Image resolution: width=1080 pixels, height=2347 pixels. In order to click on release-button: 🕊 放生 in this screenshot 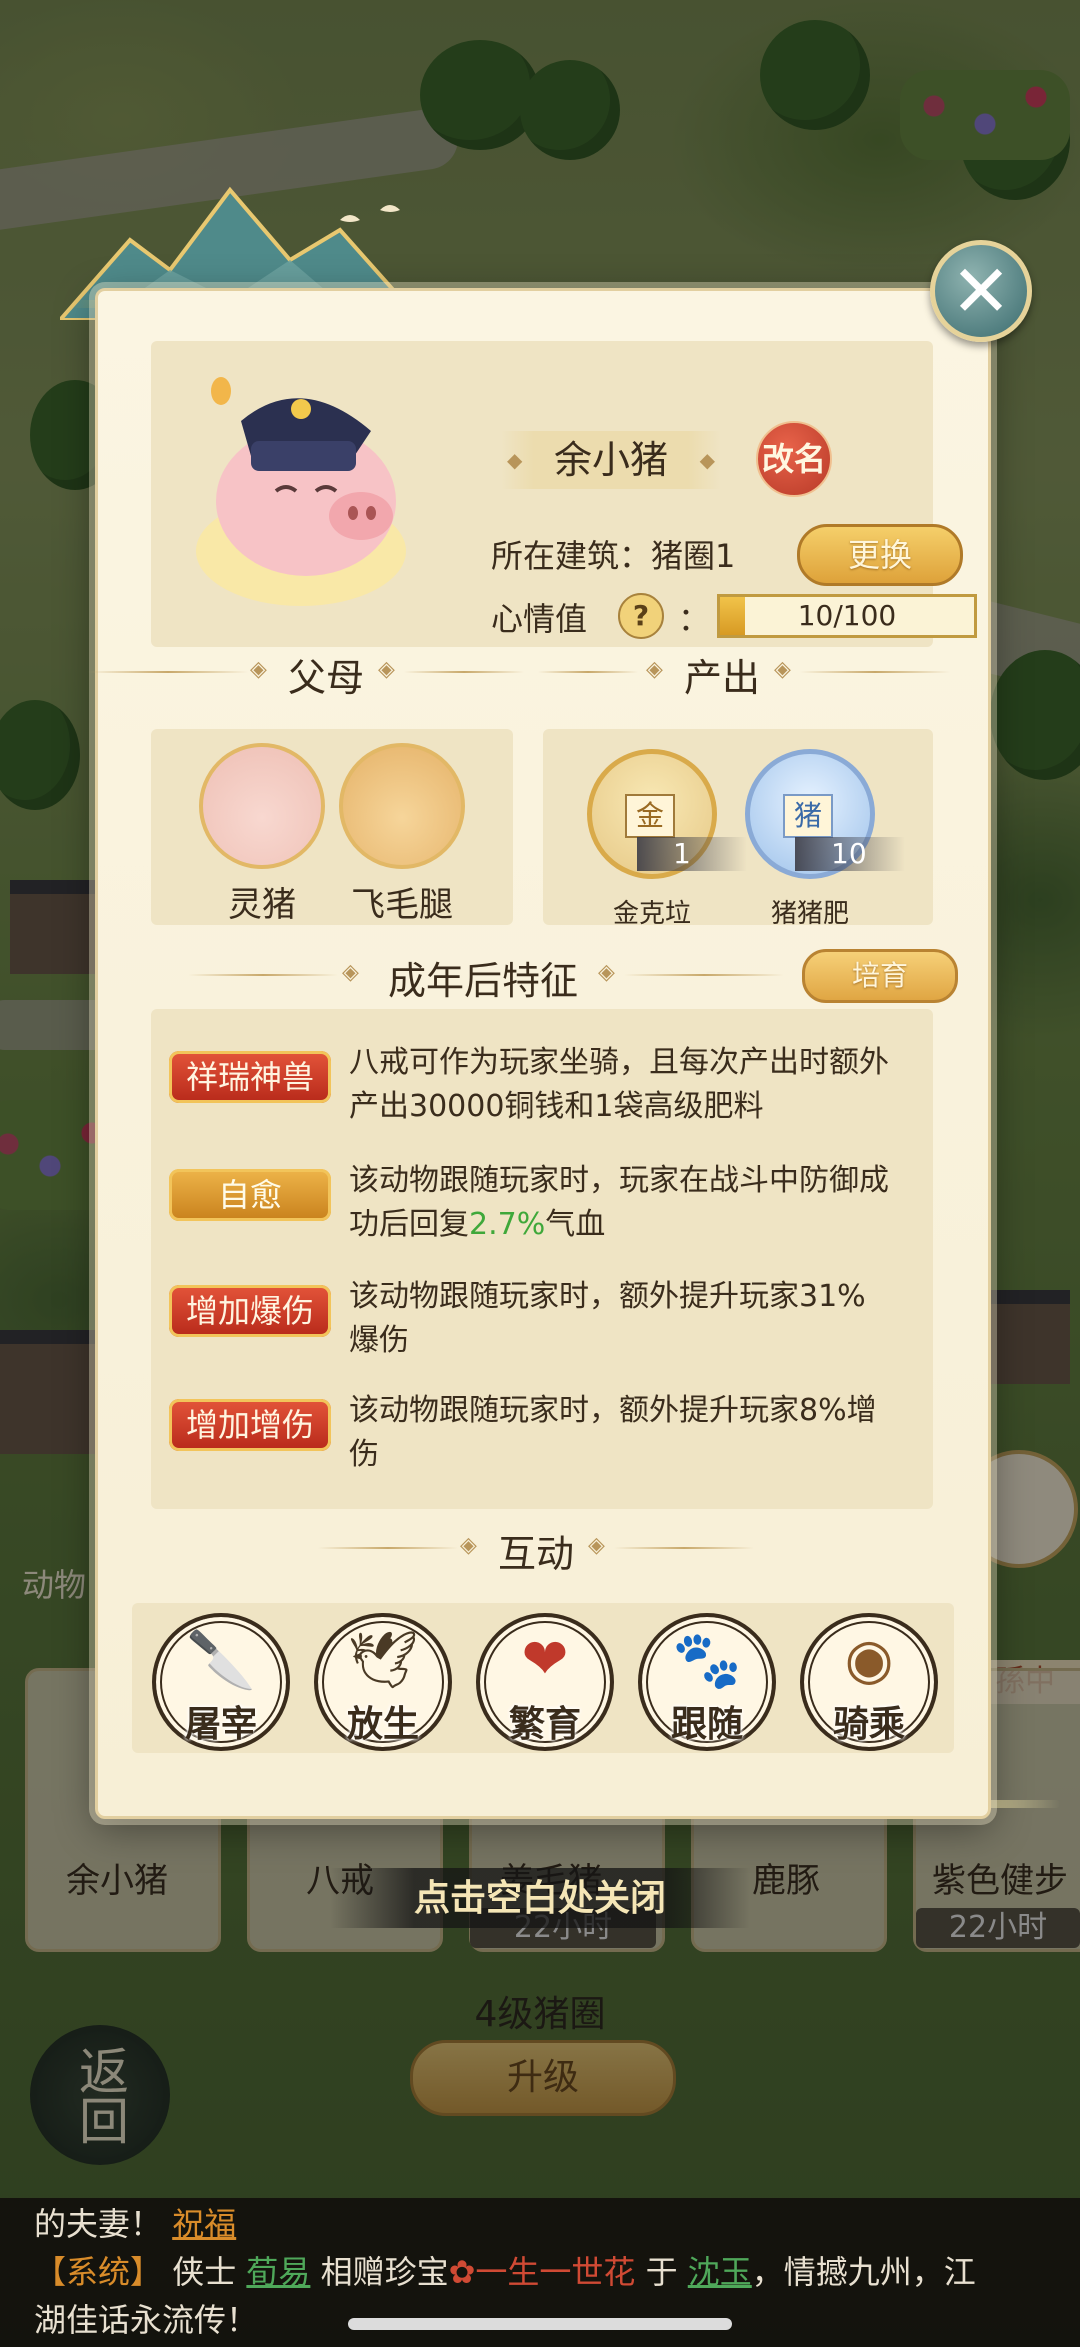, I will do `click(383, 1682)`.